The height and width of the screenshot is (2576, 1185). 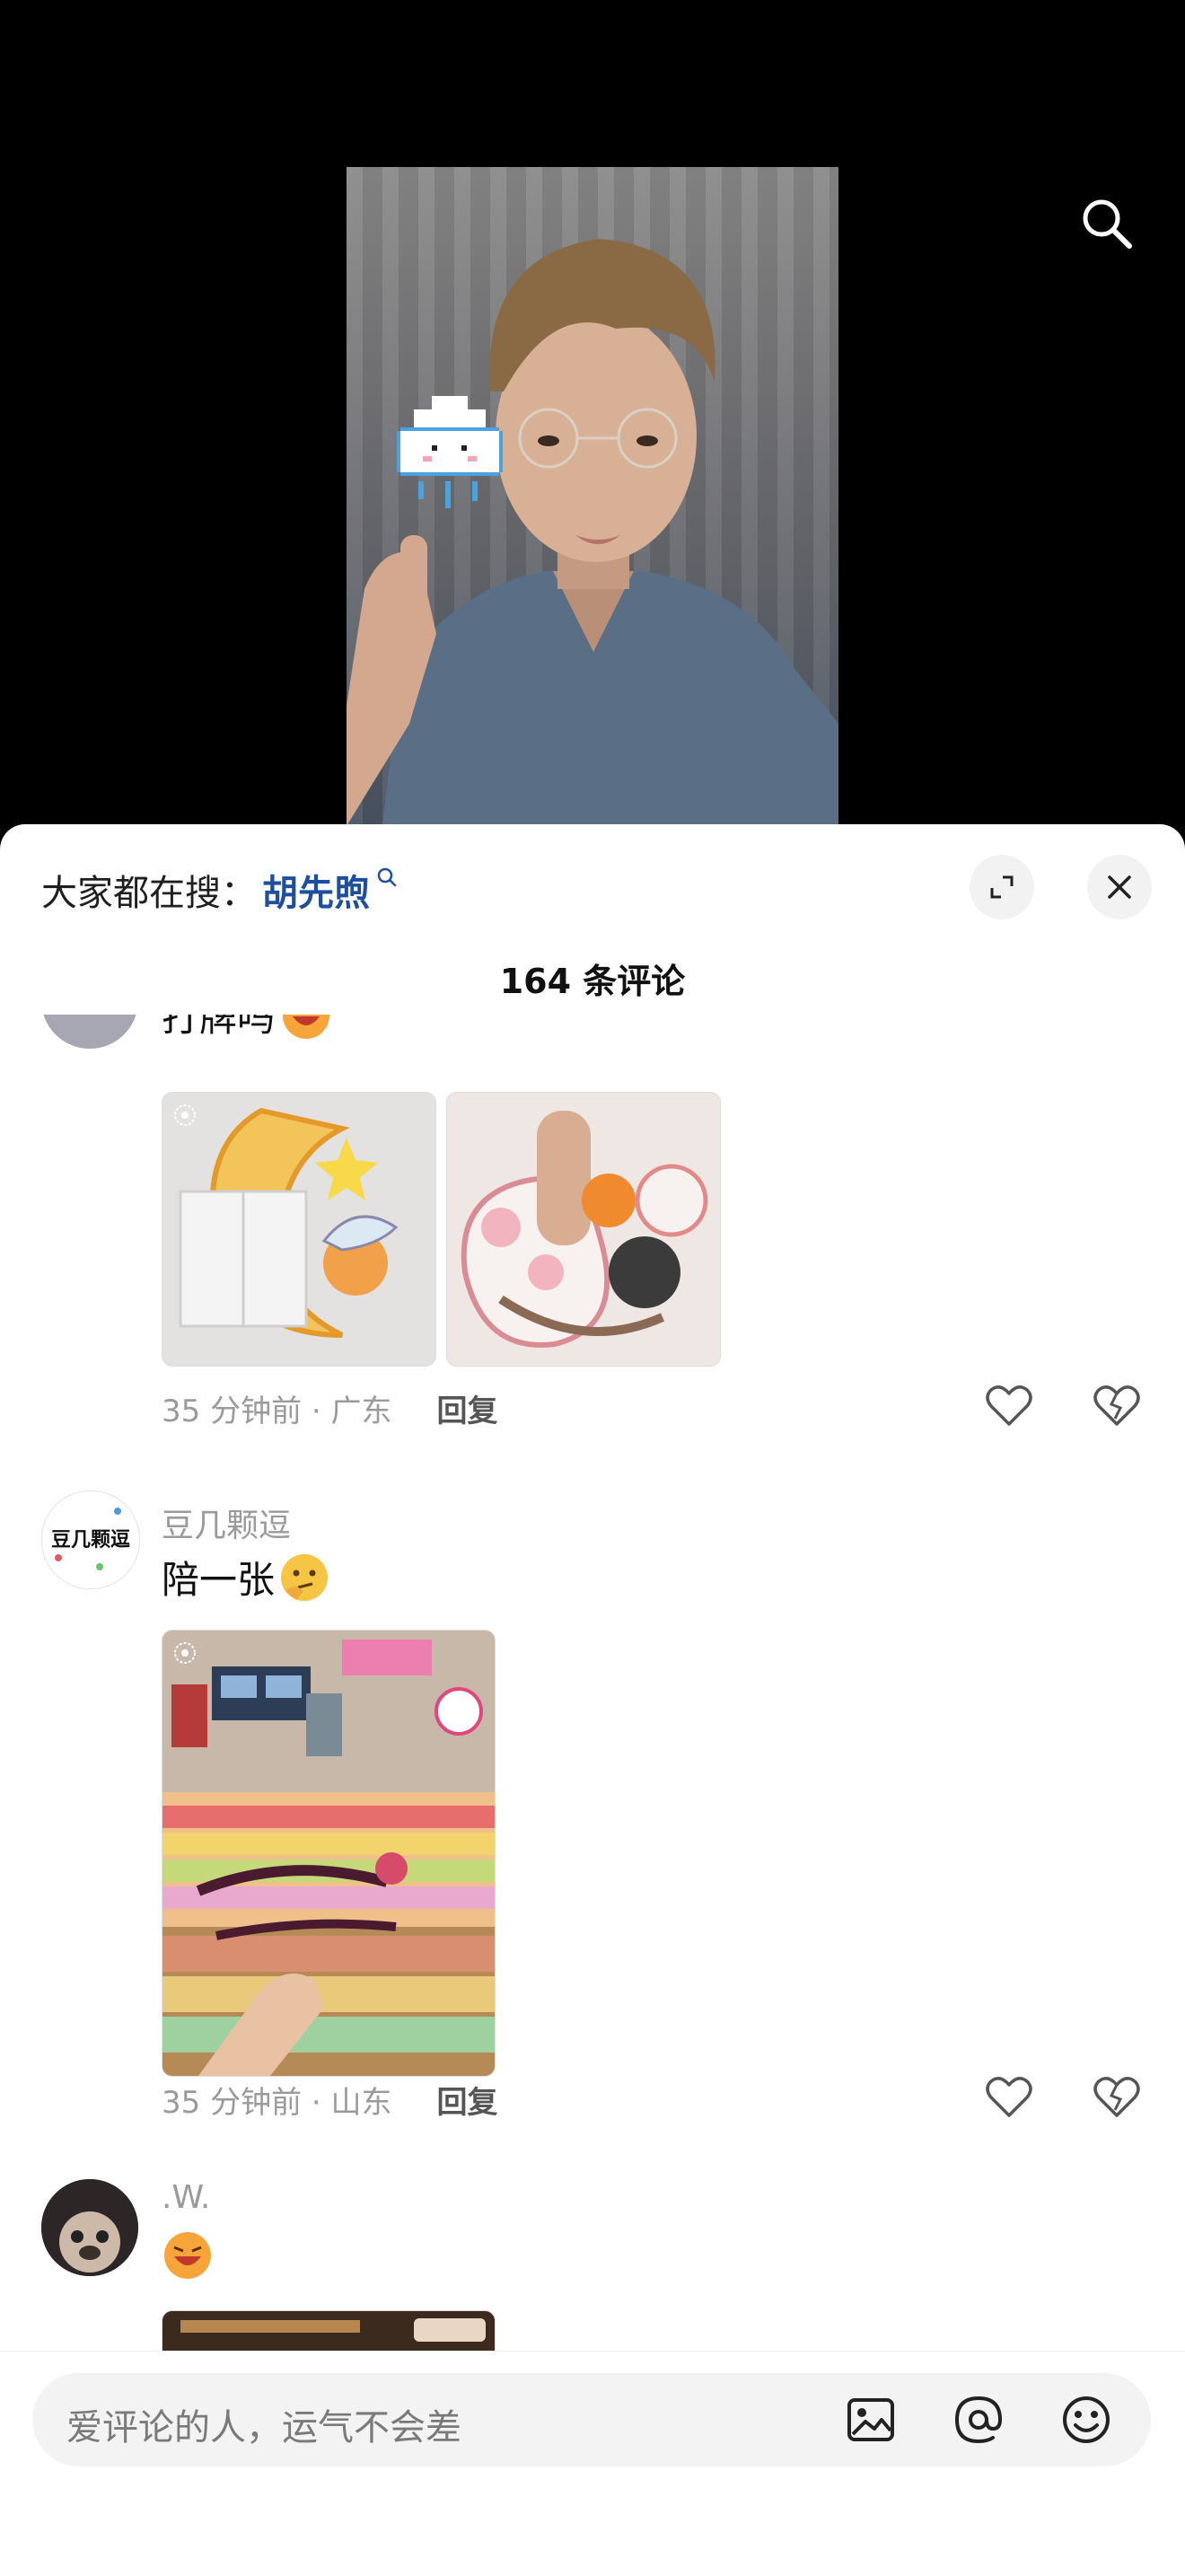 I want to click on expand-icon, so click(x=1002, y=887).